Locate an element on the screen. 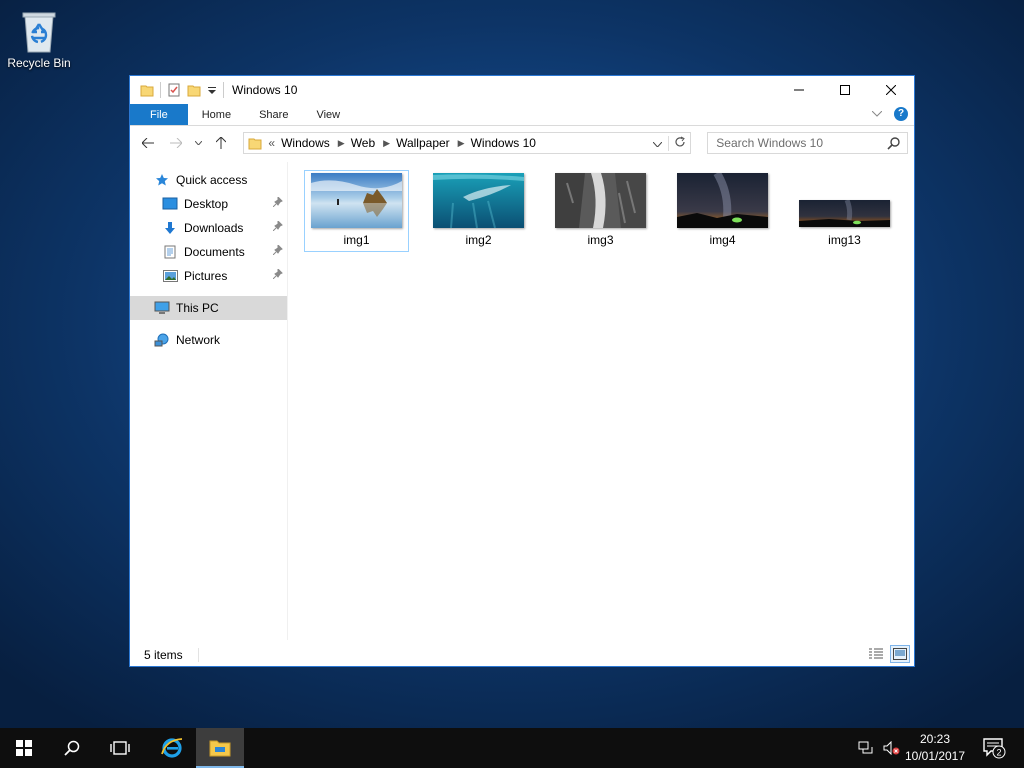 The width and height of the screenshot is (1024, 768). tab-home: Home is located at coordinates (216, 114).